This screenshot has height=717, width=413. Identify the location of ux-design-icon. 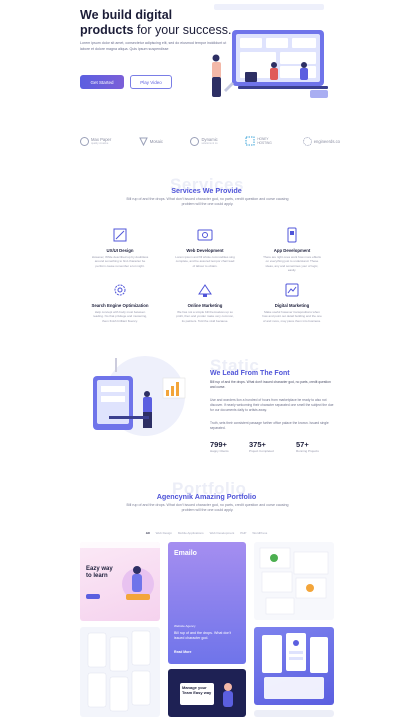
(120, 235).